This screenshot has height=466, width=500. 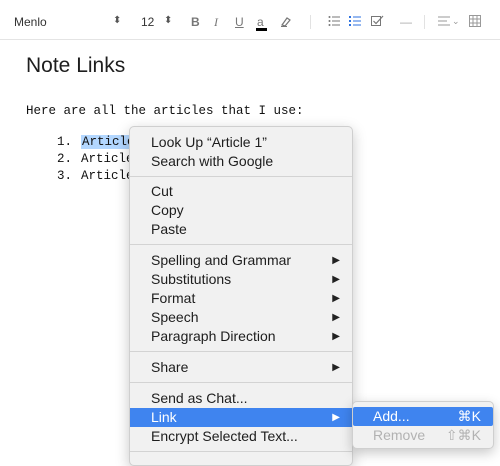 What do you see at coordinates (170, 367) in the screenshot?
I see `menu-item-label: Share` at bounding box center [170, 367].